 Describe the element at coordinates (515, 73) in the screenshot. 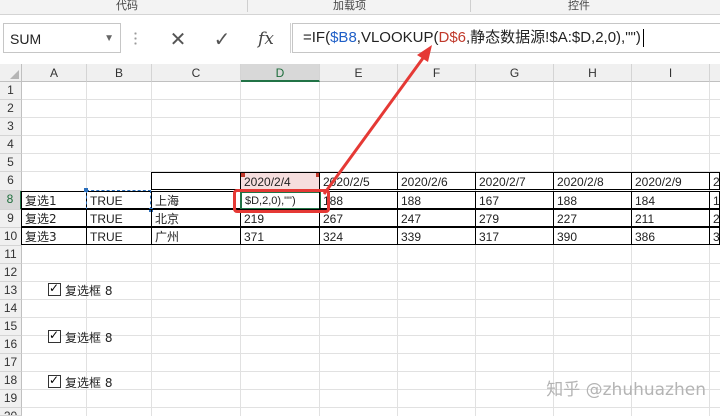

I see `column-header-g: G` at that location.